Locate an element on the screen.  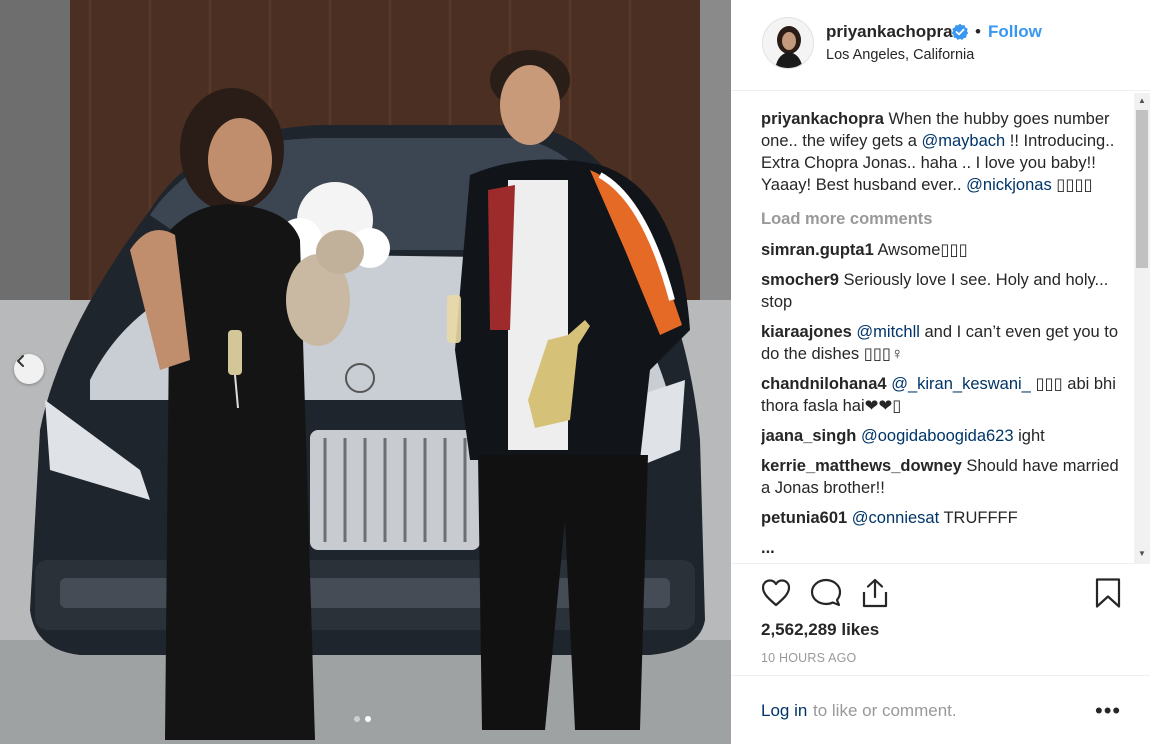
heart-icon is located at coordinates (776, 593).